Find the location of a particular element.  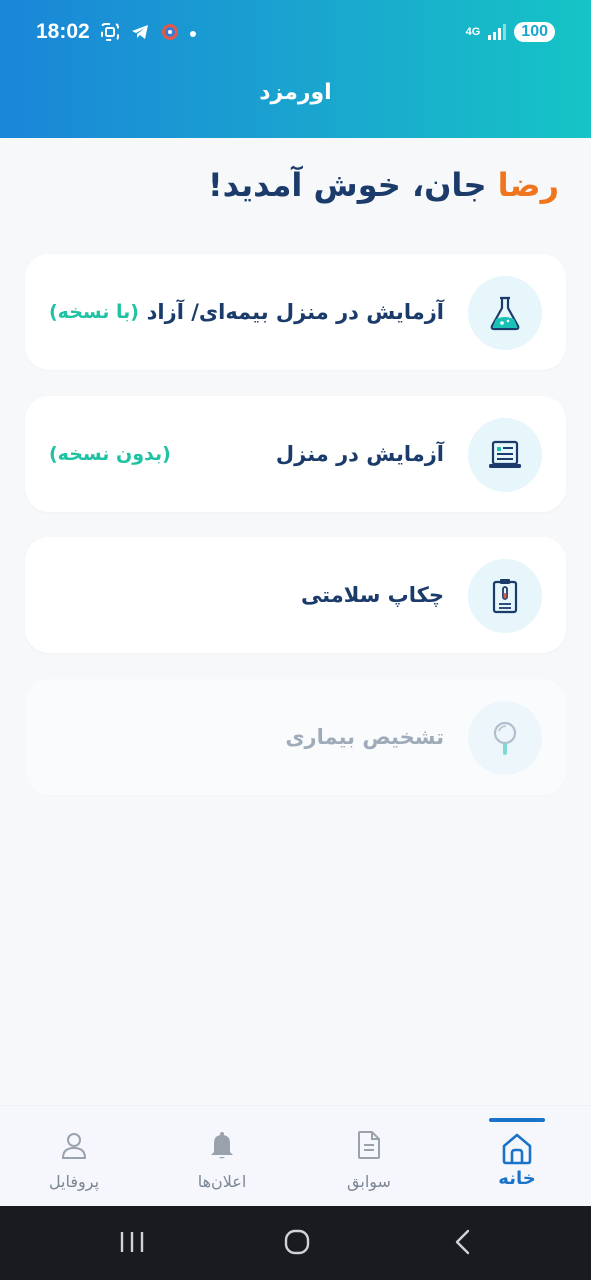

service-title: آزمایش در منزل is located at coordinates (359, 454).